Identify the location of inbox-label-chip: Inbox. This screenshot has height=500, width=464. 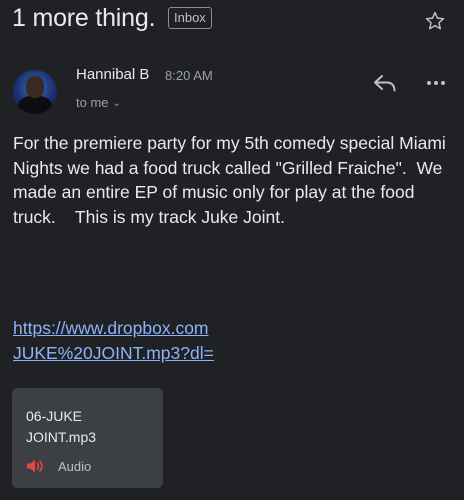
(190, 18).